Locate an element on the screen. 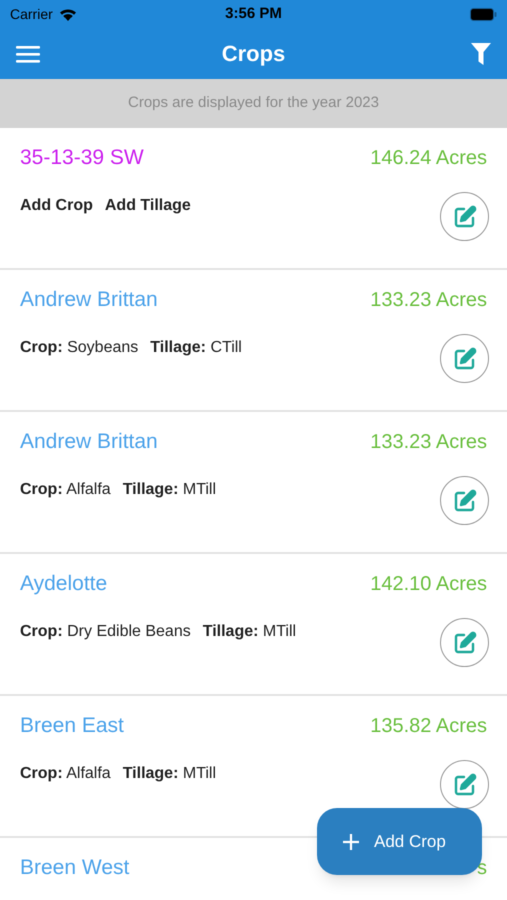 The height and width of the screenshot is (900, 507). filter-icon is located at coordinates (481, 53).